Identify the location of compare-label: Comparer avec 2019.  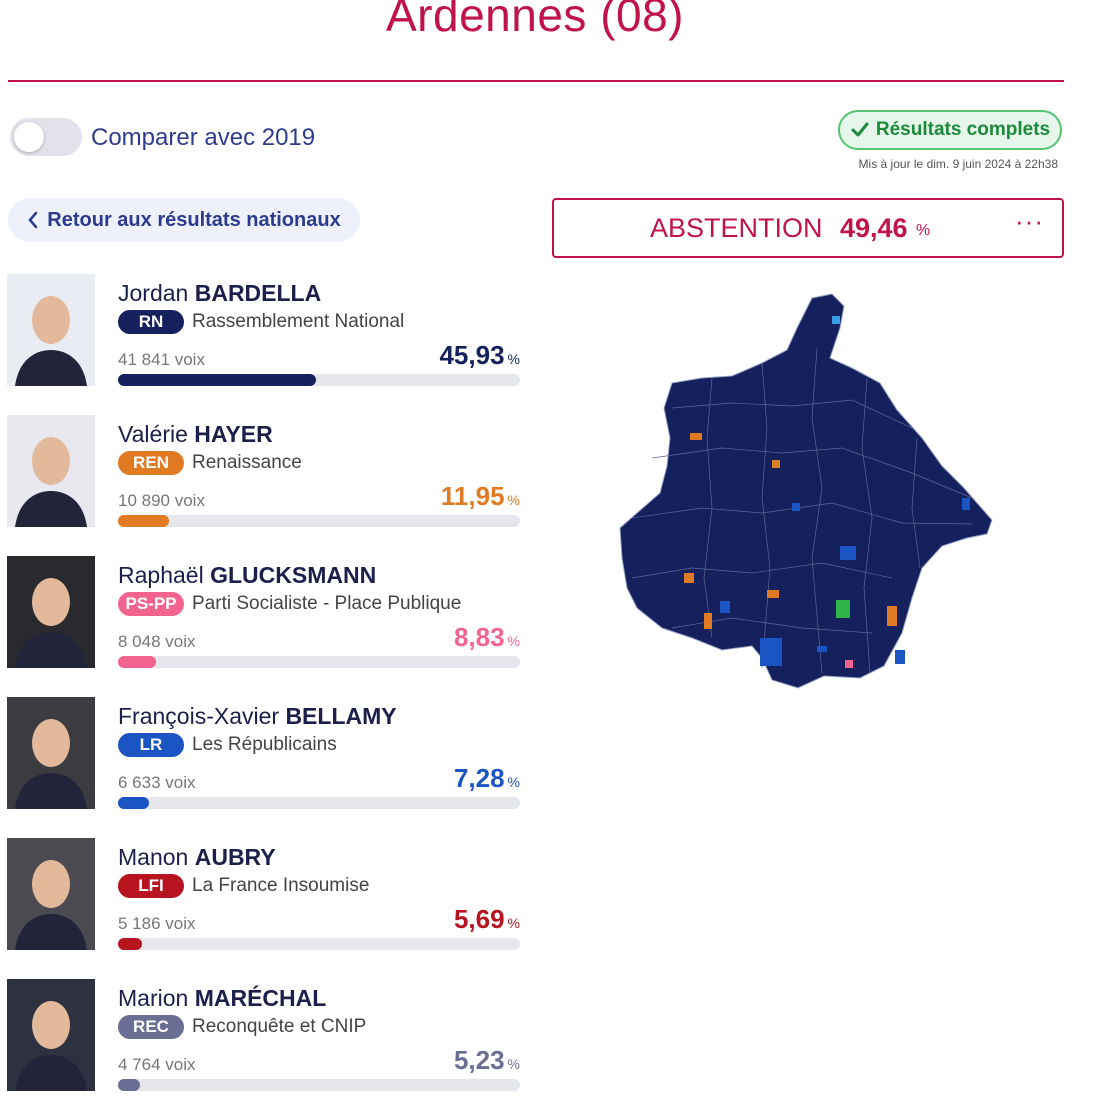
(203, 138).